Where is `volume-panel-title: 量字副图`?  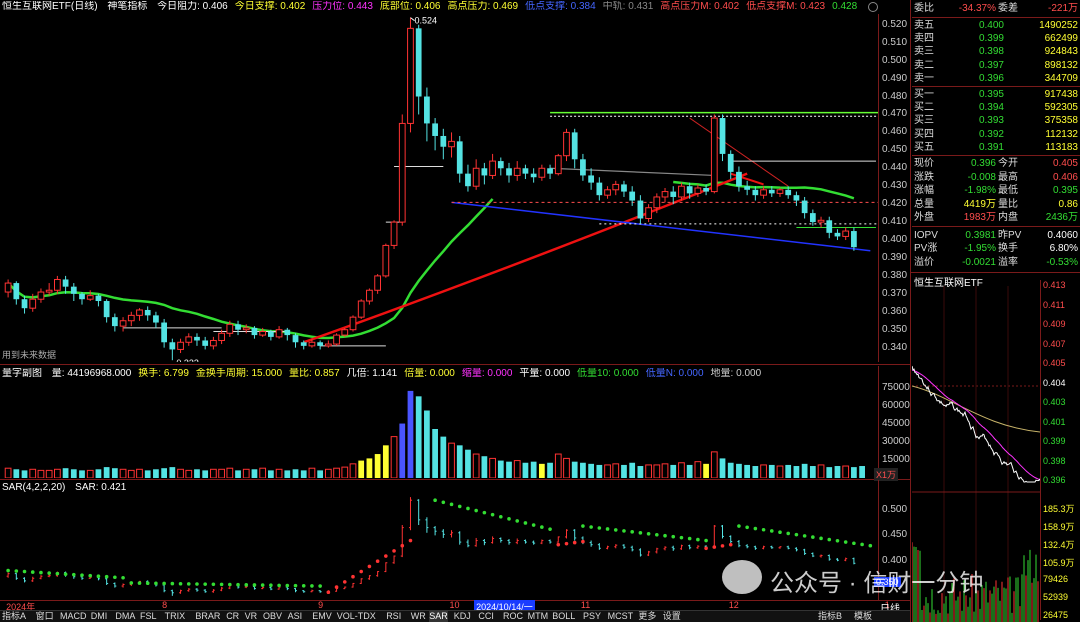 volume-panel-title: 量字副图 is located at coordinates (22, 373).